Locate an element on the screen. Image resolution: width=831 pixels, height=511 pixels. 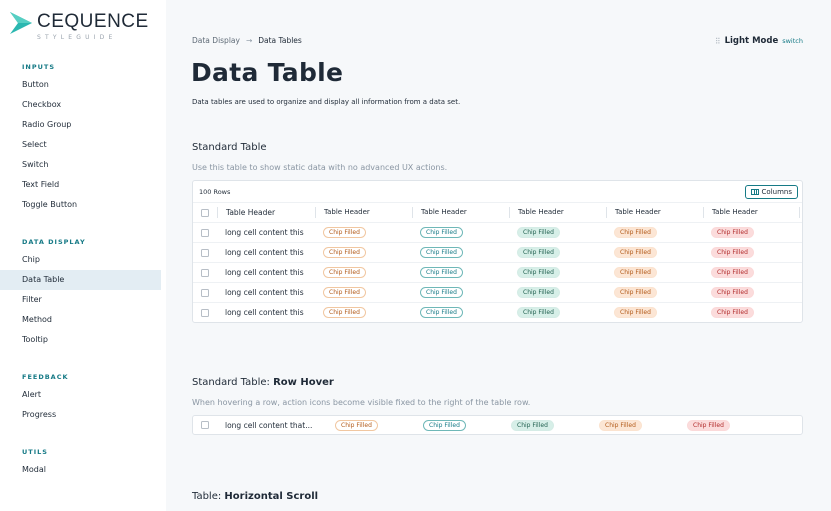
cequence-logo-icon is located at coordinates (21, 23).